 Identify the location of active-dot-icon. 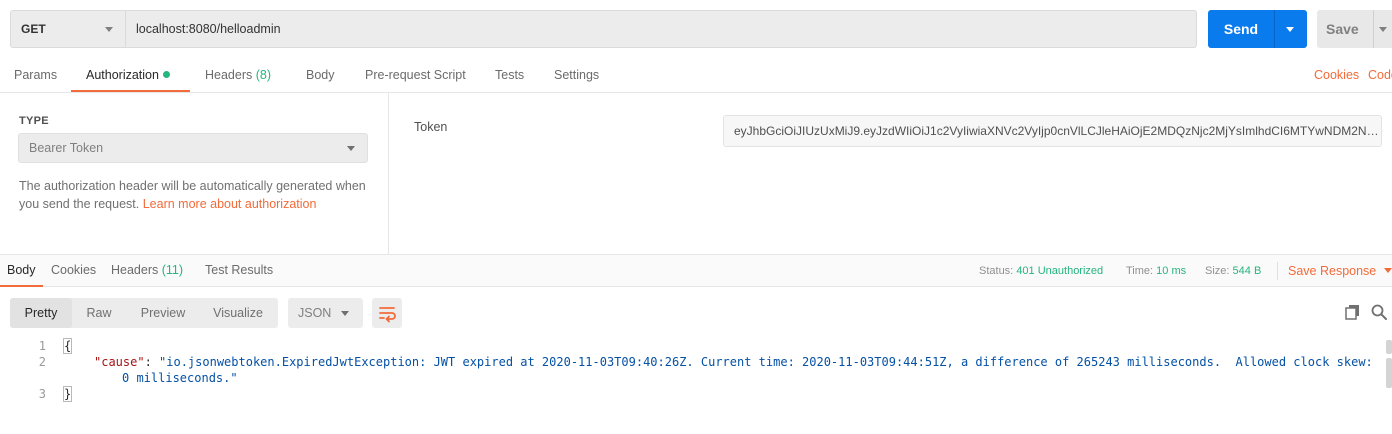
(166, 74).